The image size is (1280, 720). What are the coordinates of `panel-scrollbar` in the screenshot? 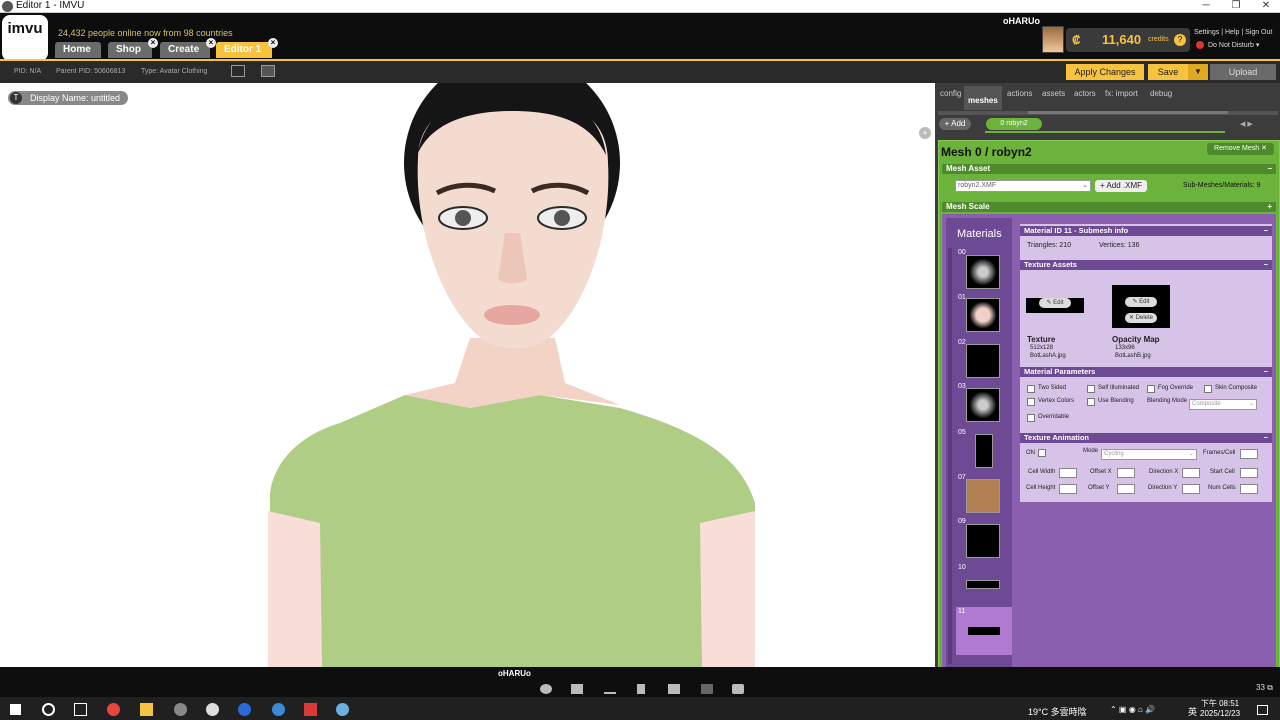 It's located at (1108, 113).